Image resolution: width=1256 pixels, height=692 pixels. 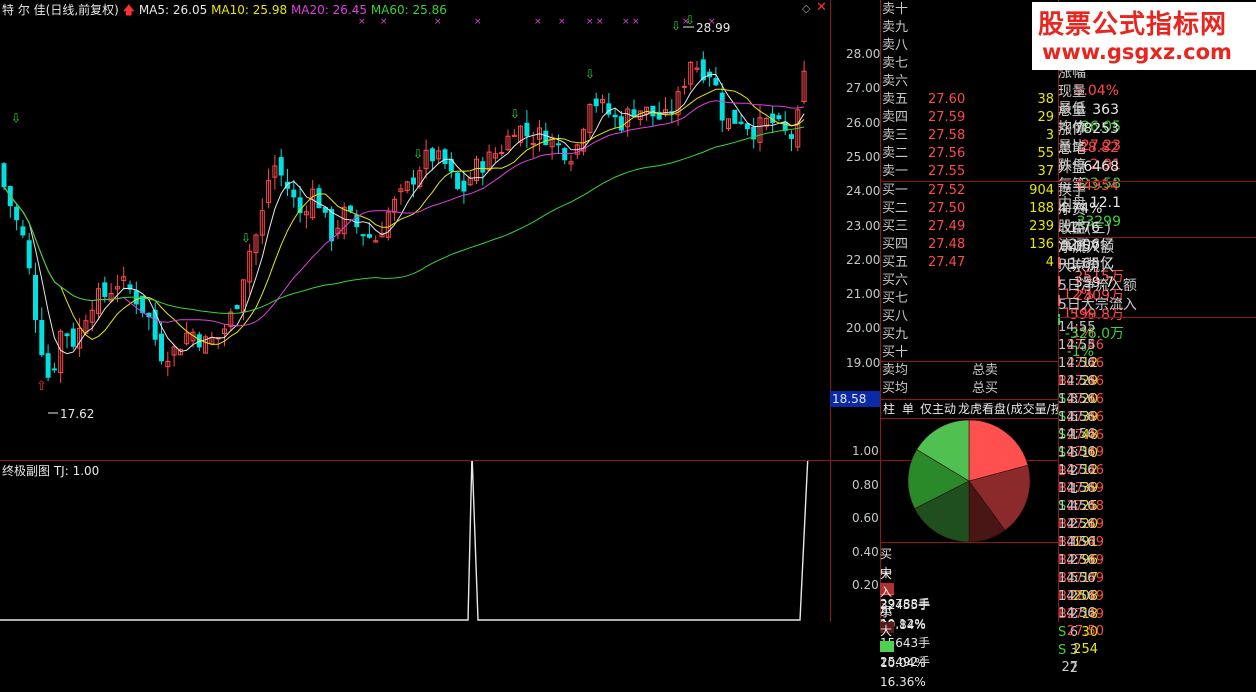 What do you see at coordinates (895, 99) in the screenshot?
I see `sell-level-label: 卖五` at bounding box center [895, 99].